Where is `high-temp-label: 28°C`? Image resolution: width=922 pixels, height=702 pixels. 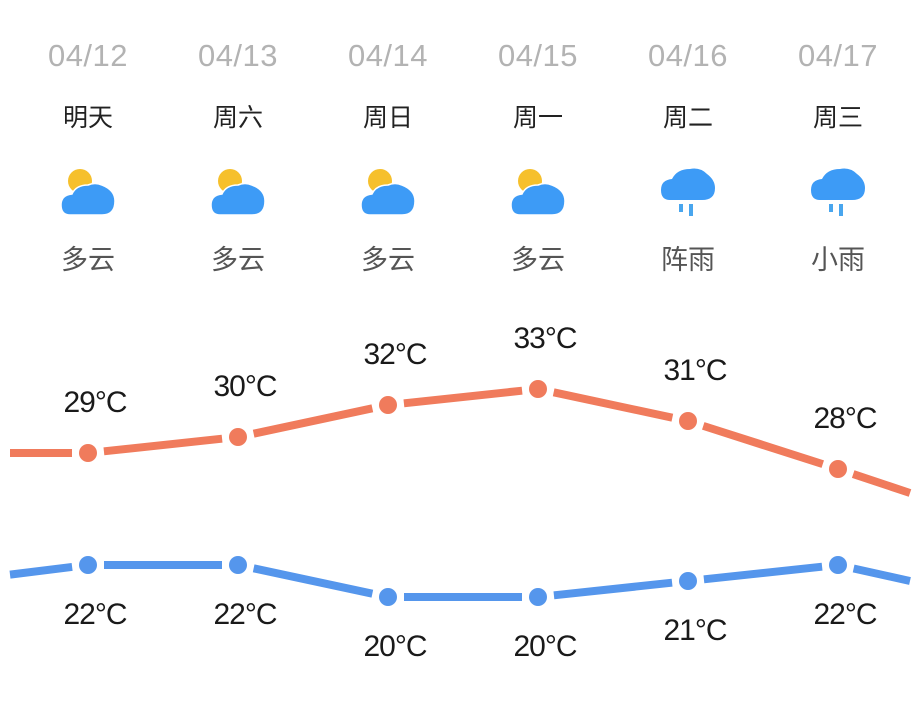 high-temp-label: 28°C is located at coordinates (844, 418).